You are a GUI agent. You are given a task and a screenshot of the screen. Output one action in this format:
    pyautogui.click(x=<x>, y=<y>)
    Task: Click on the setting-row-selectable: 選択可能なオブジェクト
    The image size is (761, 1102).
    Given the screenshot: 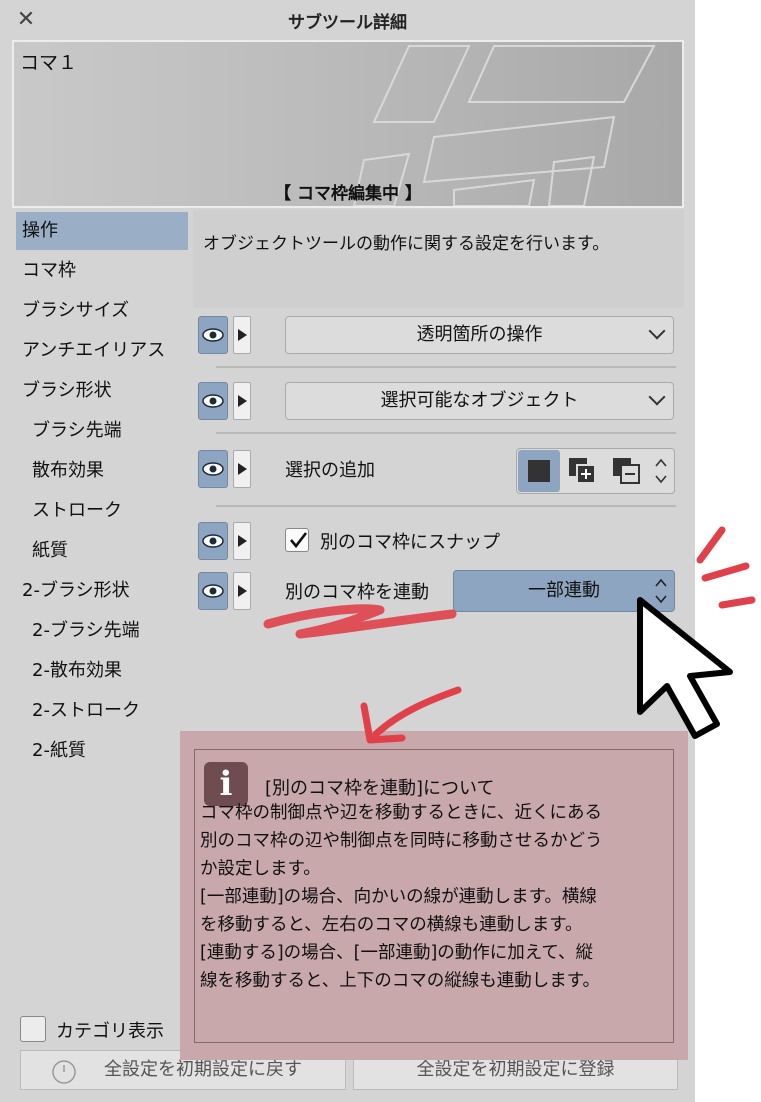 What is the action you would take?
    pyautogui.click(x=438, y=404)
    